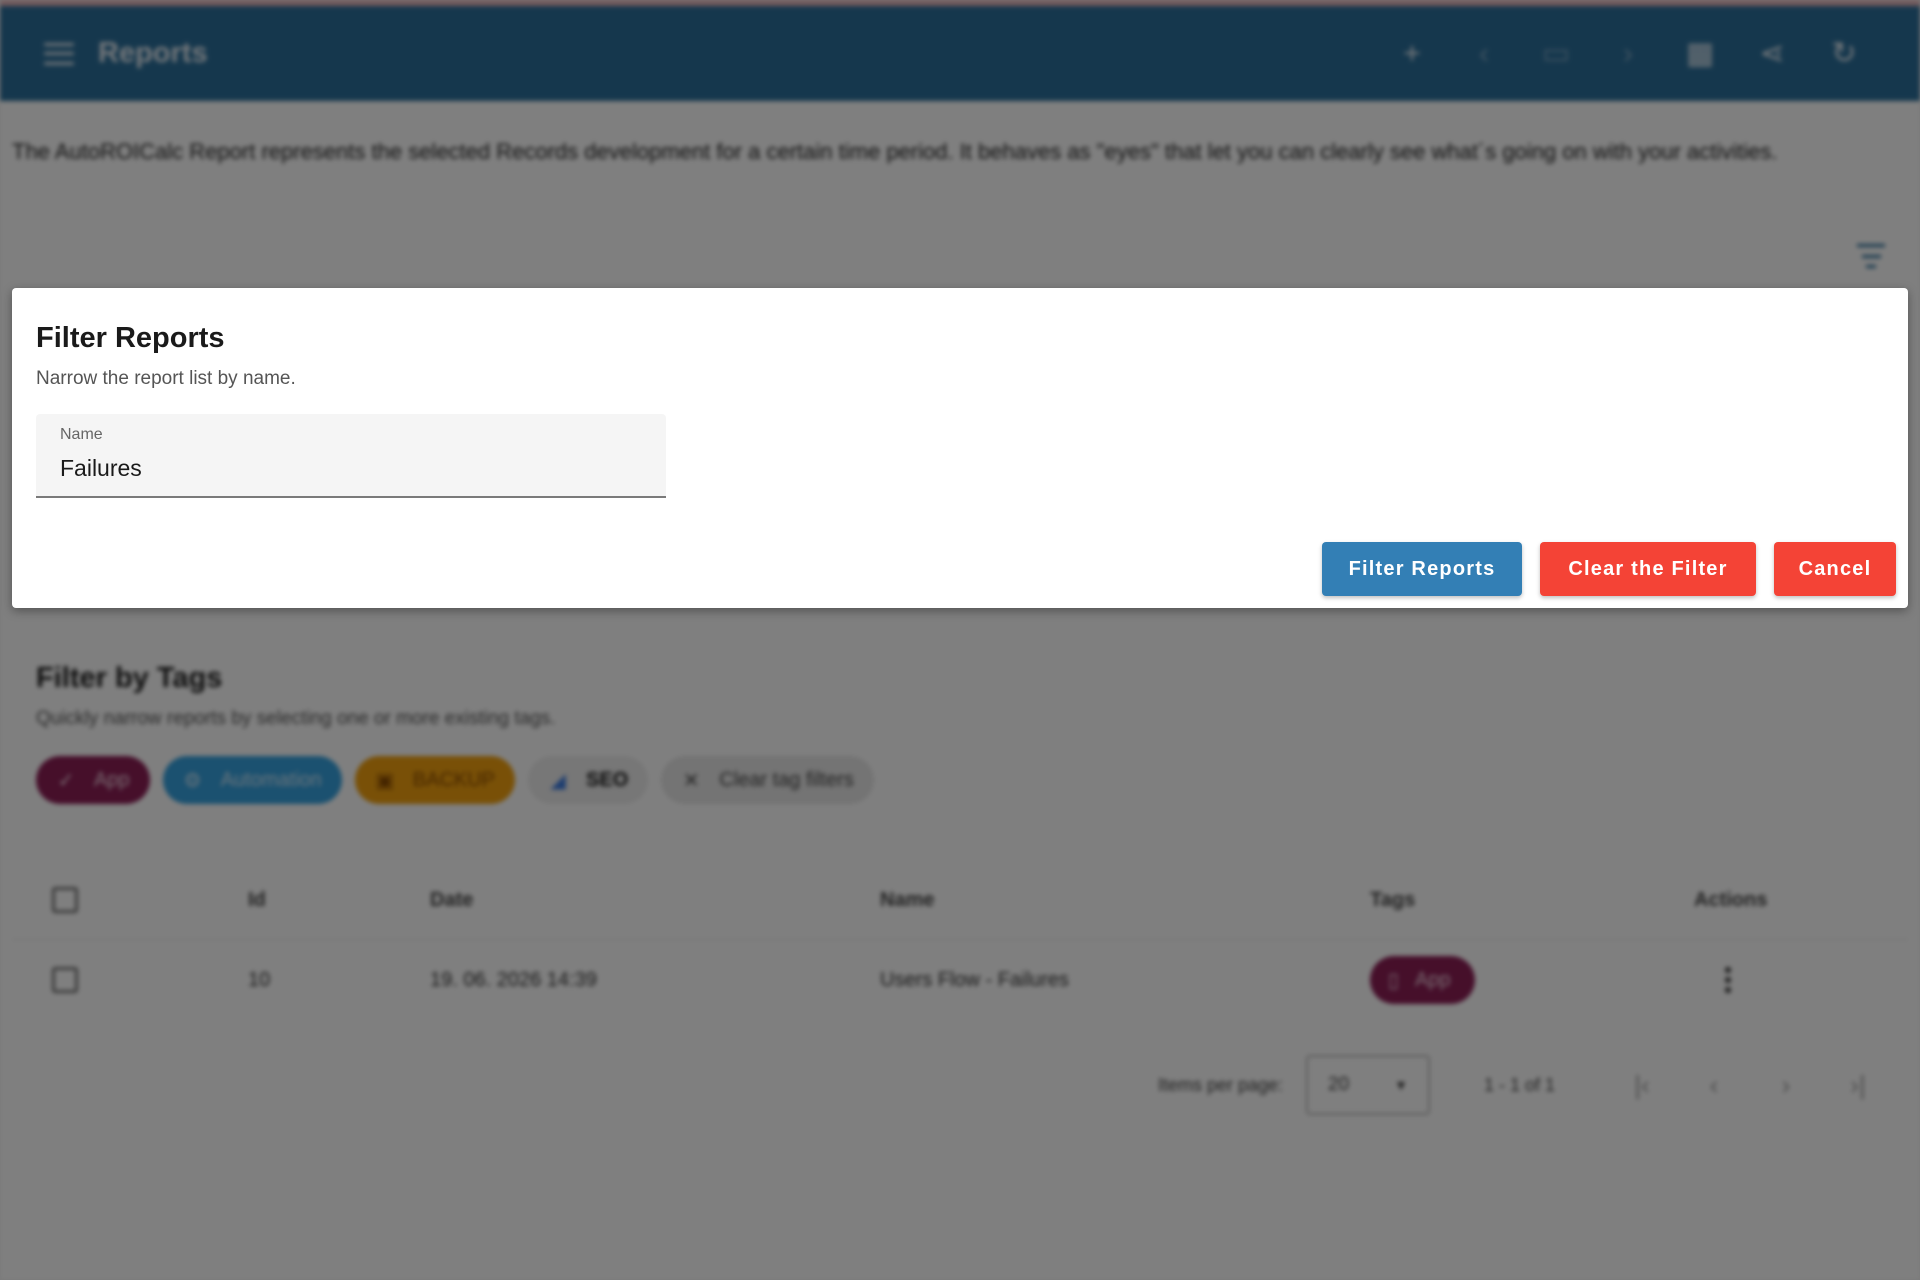 The width and height of the screenshot is (1920, 1280). Describe the element at coordinates (1648, 569) in the screenshot. I see `clear-filter-button: Clear the Filter` at that location.